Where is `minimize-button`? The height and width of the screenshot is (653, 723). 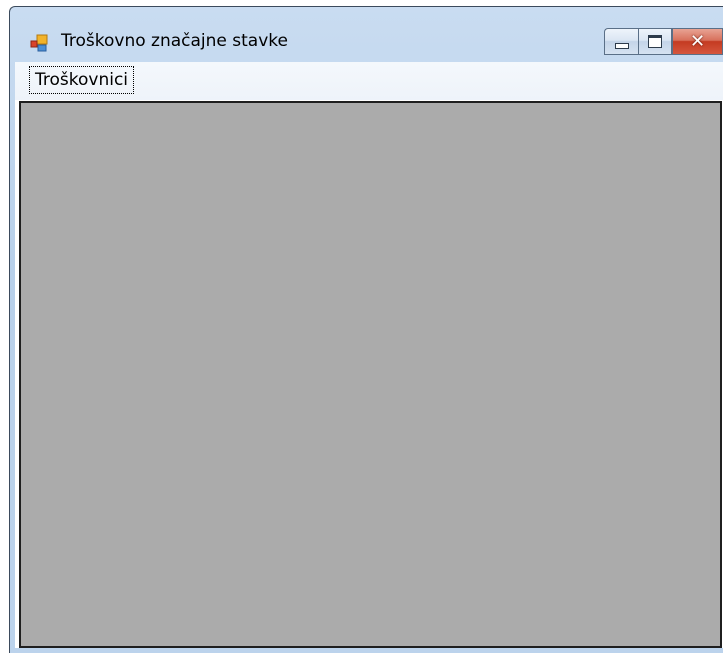
minimize-button is located at coordinates (621, 41).